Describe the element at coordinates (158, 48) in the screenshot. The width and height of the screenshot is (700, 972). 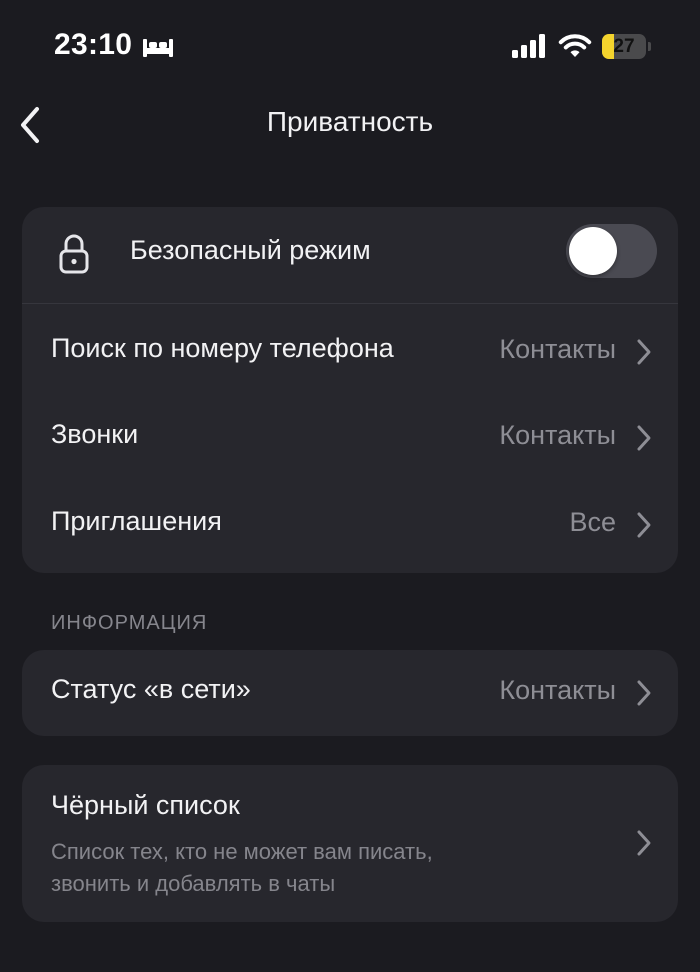
I see `bed-icon` at that location.